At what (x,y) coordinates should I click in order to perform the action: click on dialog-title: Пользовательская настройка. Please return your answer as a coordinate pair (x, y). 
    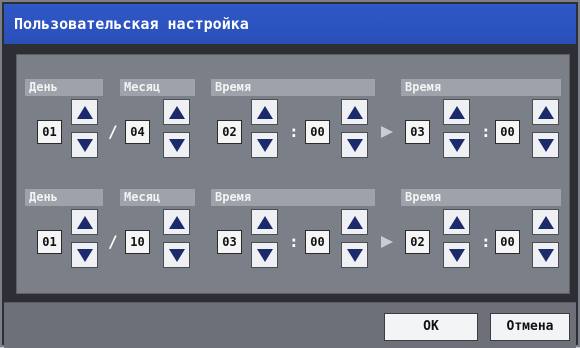
    Looking at the image, I should click on (131, 24).